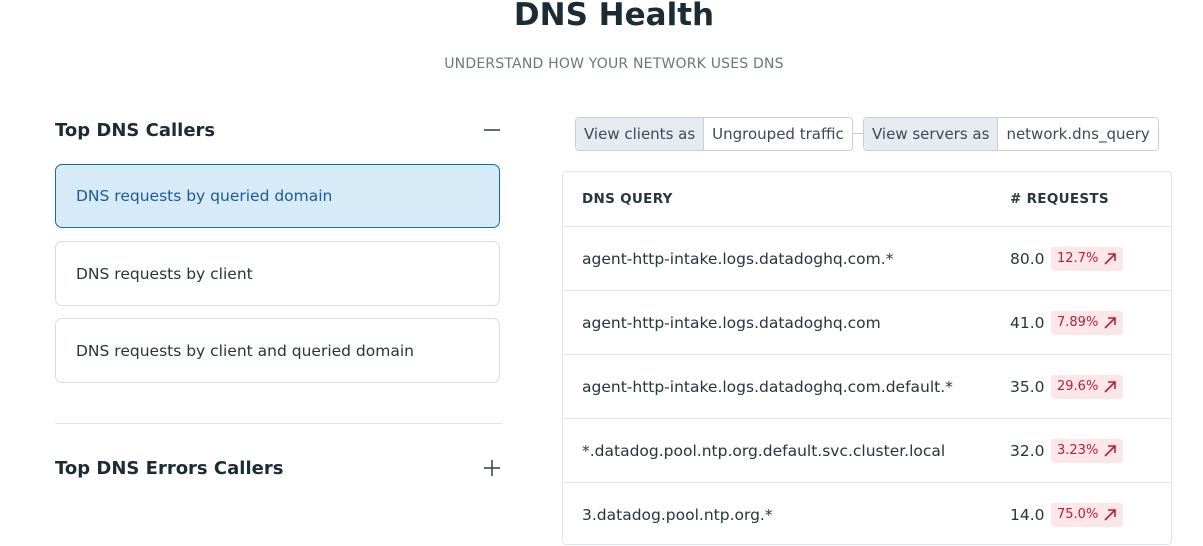 The image size is (1203, 546). I want to click on plus-icon, so click(492, 468).